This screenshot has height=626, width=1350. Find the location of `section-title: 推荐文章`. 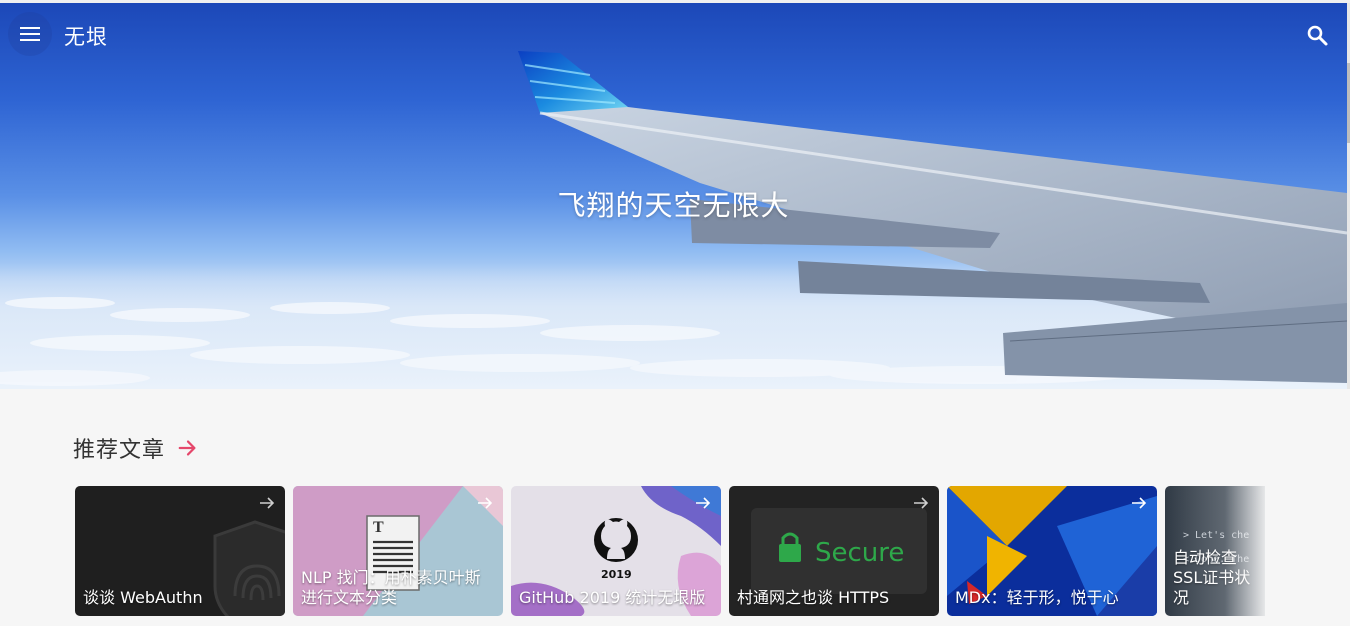

section-title: 推荐文章 is located at coordinates (119, 450).